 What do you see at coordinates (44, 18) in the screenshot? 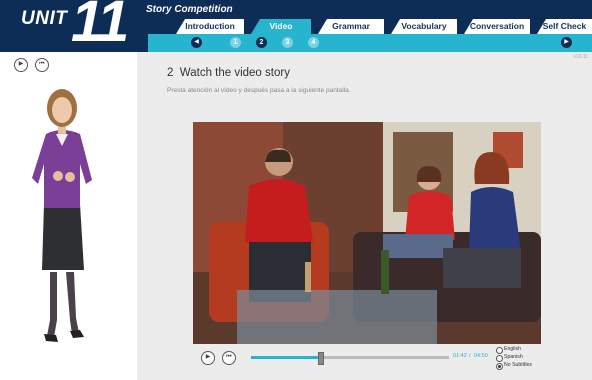
I see `unit-label: UNIT` at bounding box center [44, 18].